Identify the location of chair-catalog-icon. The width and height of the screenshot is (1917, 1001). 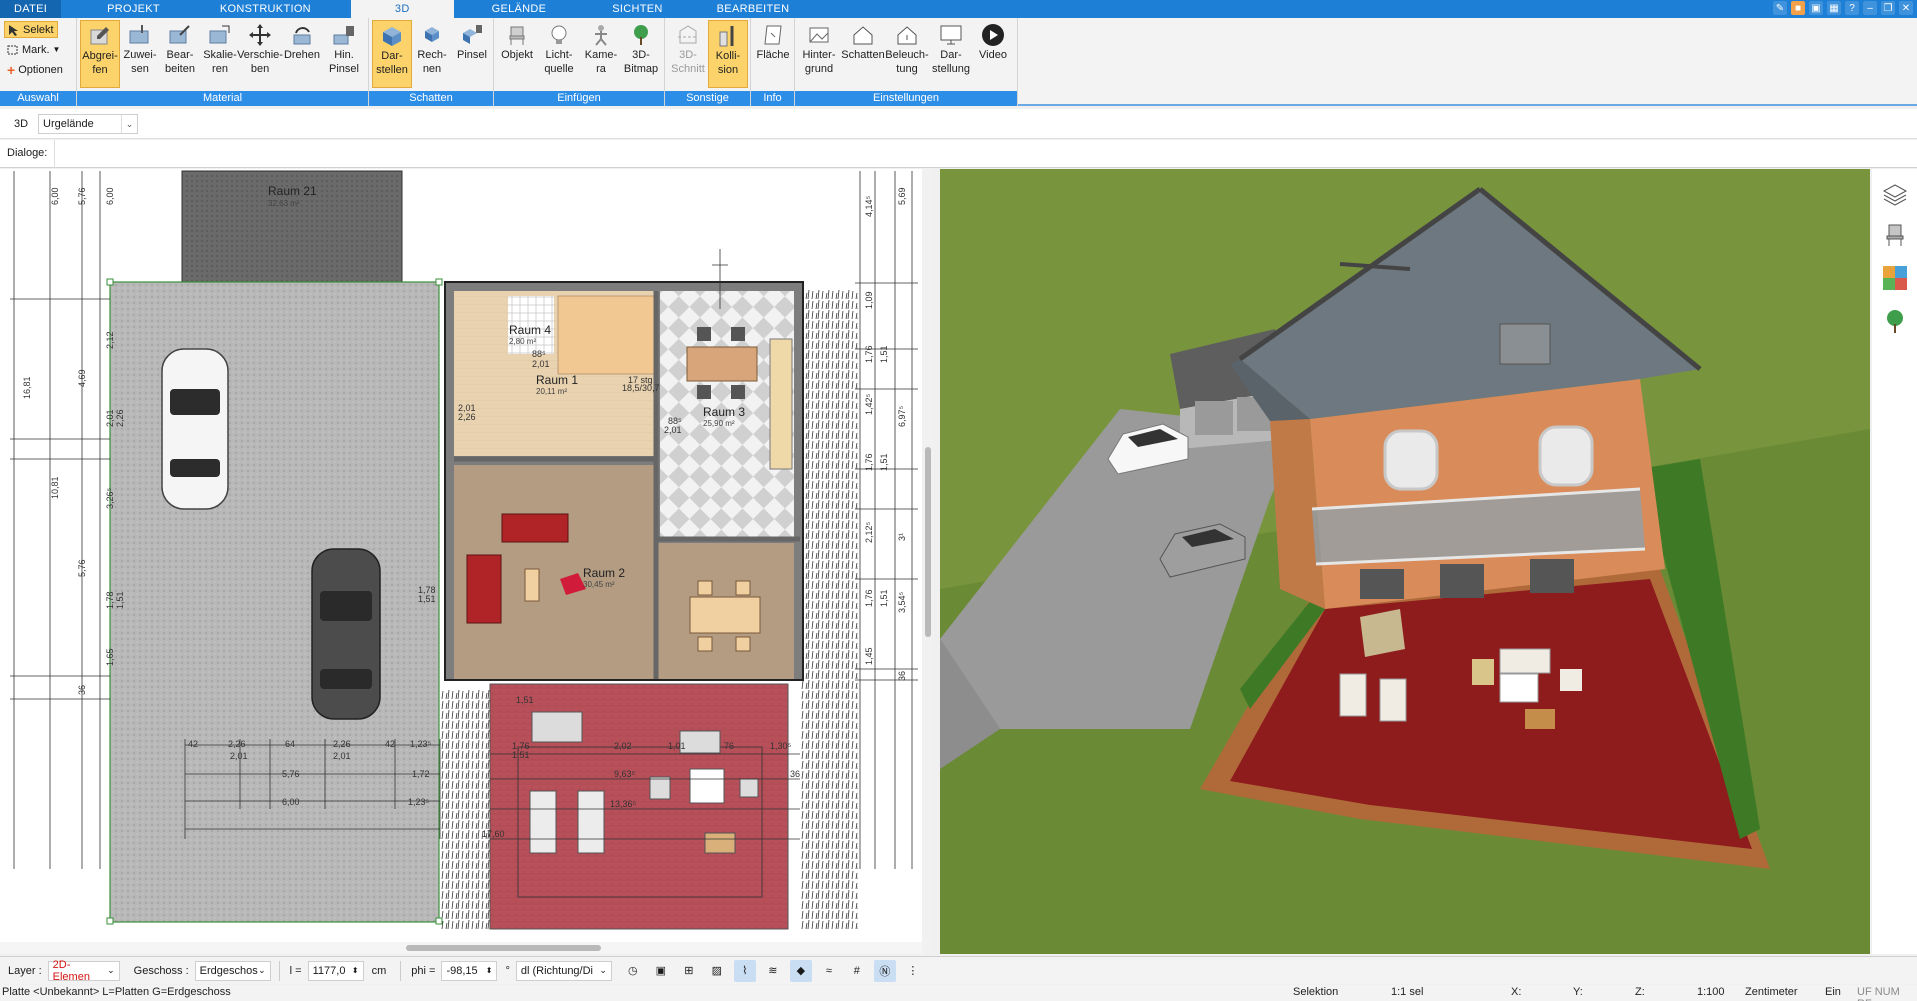
(1895, 235).